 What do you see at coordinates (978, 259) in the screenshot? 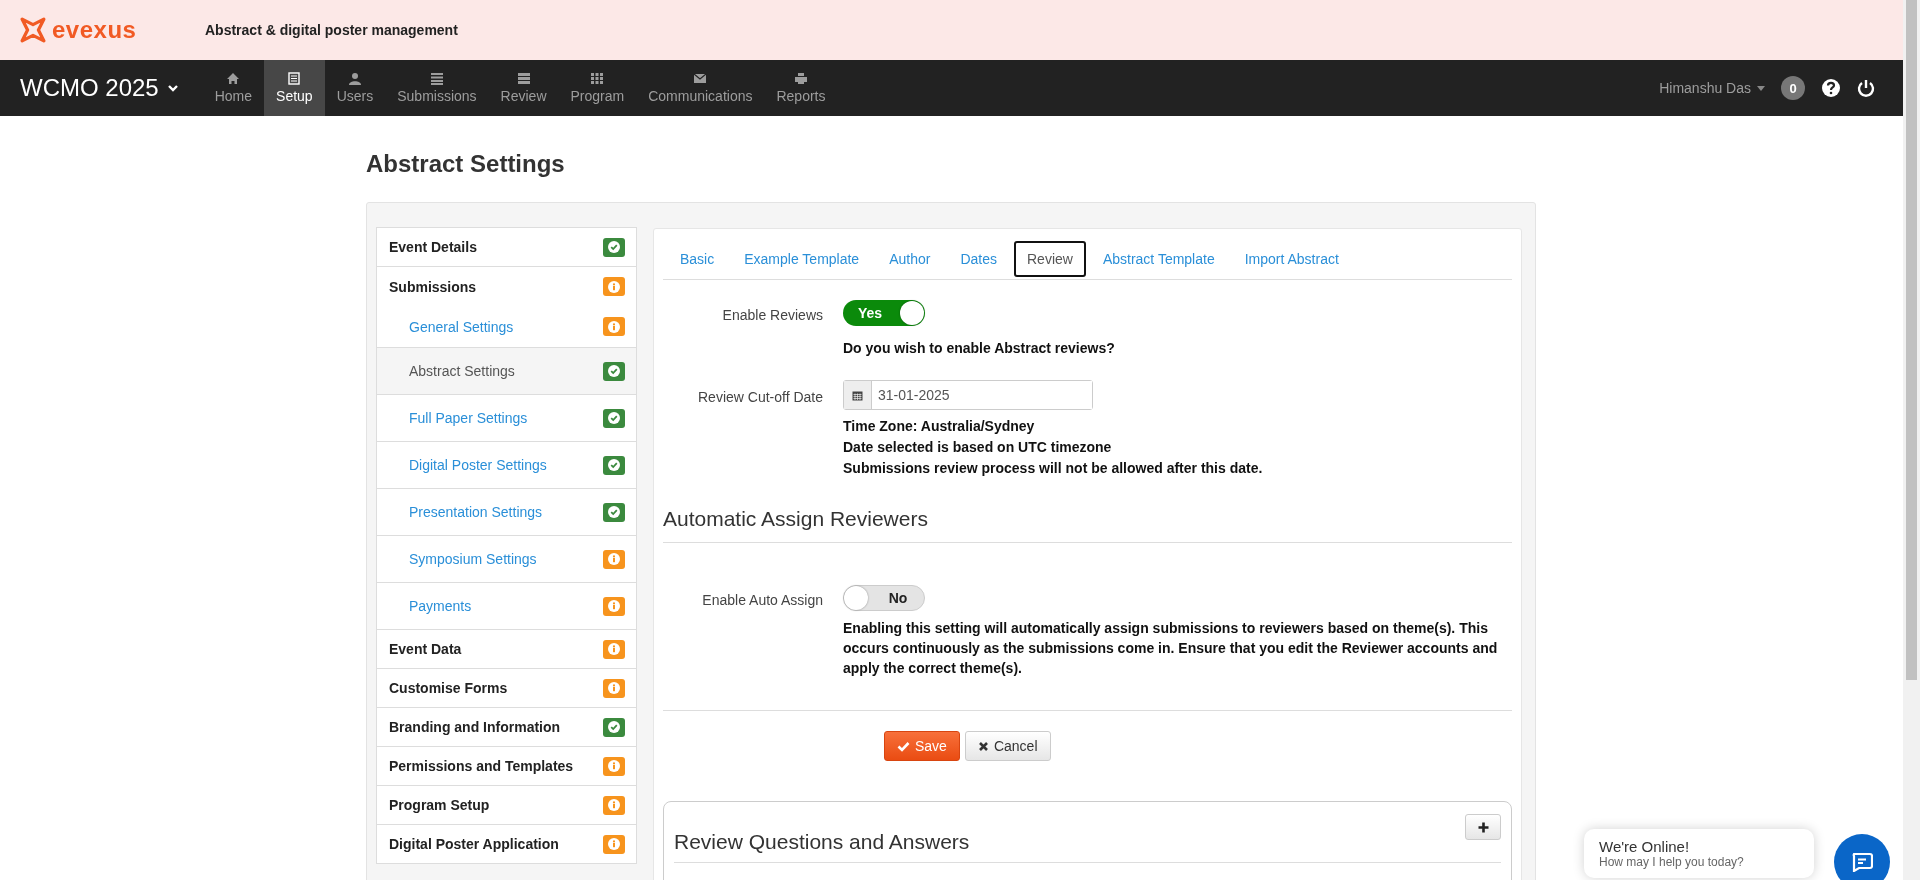
I see `tab: Dates` at bounding box center [978, 259].